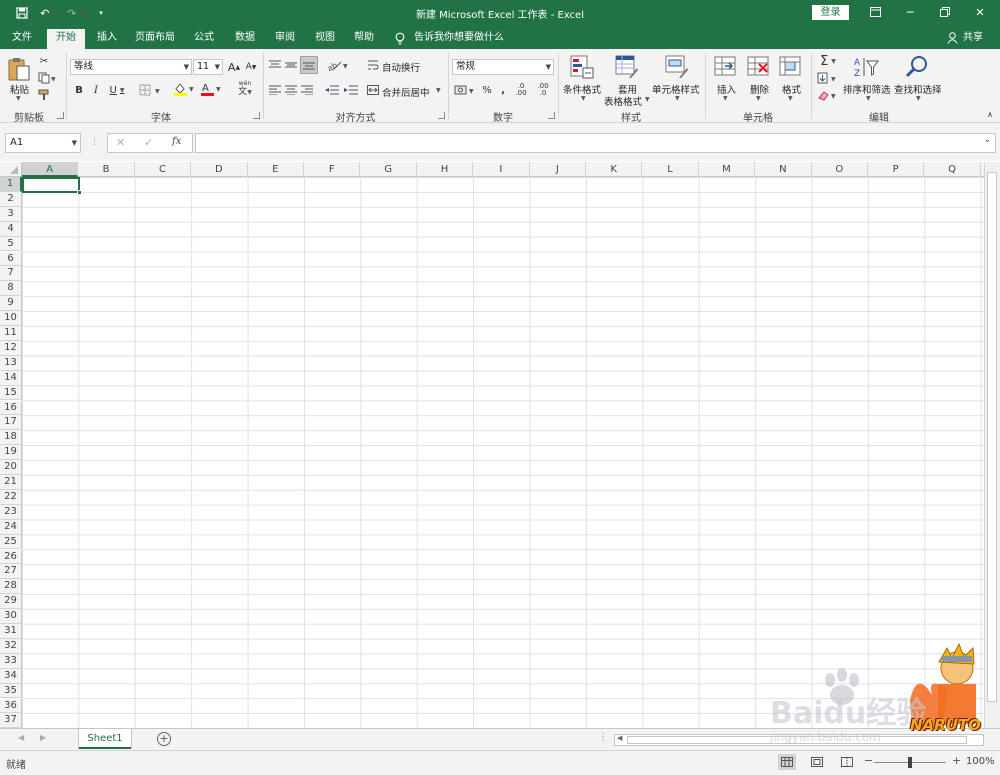 The width and height of the screenshot is (1000, 775). I want to click on expand-formula-bar-icon: ⌄, so click(987, 140).